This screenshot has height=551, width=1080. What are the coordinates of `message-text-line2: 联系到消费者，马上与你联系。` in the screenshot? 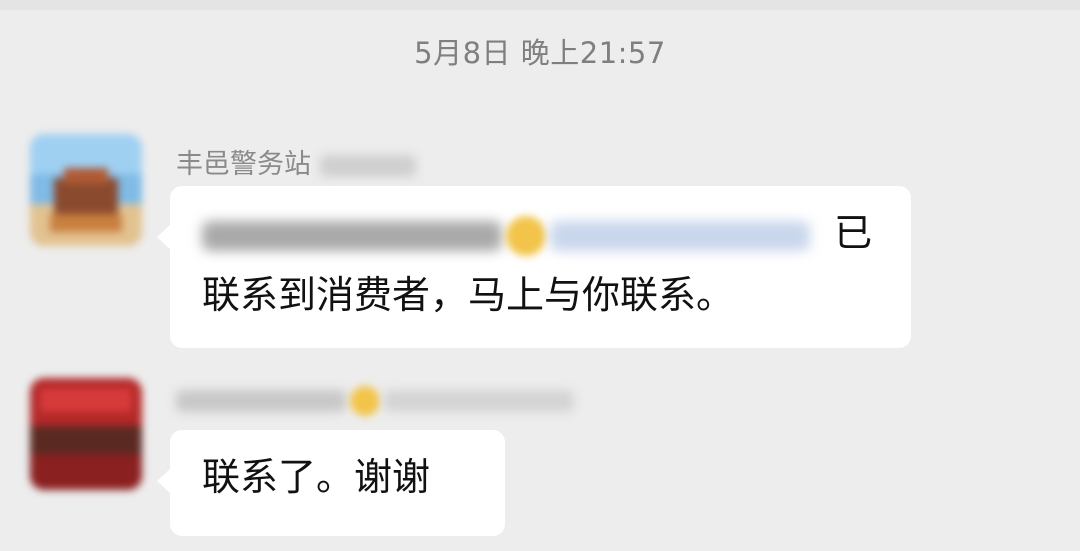 It's located at (468, 295).